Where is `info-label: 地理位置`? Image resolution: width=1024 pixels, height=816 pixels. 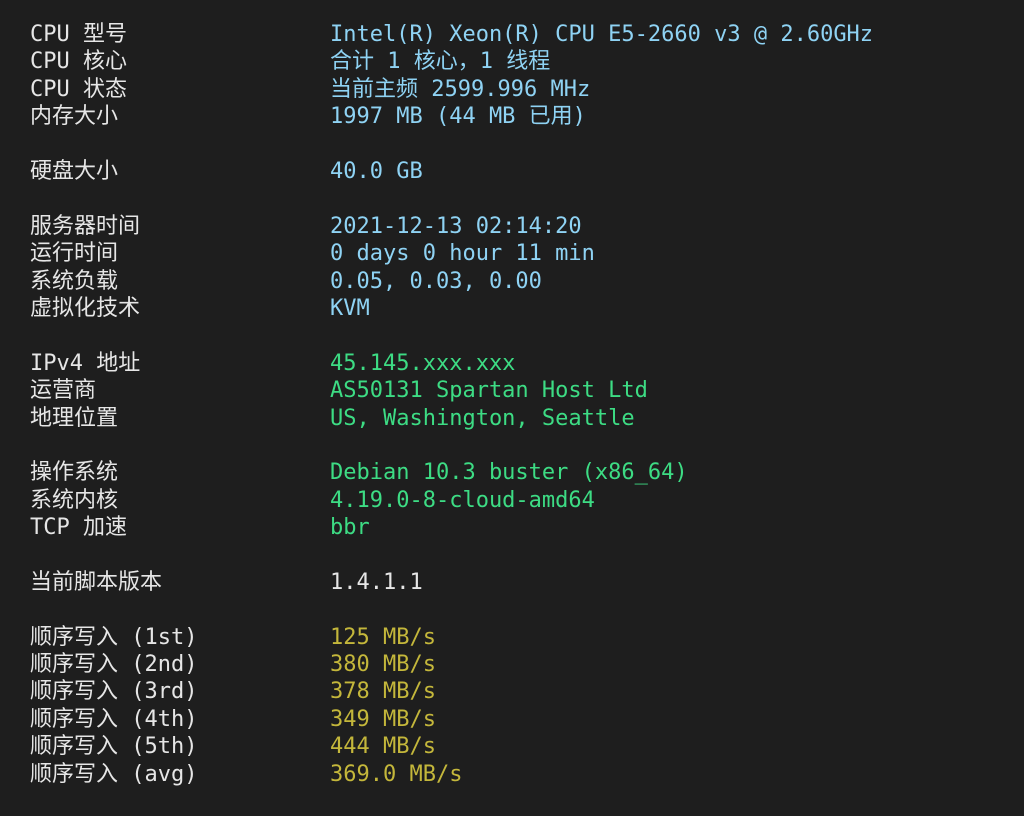
info-label: 地理位置 is located at coordinates (74, 418).